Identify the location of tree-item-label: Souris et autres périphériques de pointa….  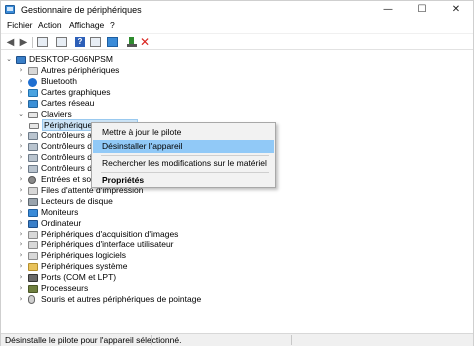
(121, 298).